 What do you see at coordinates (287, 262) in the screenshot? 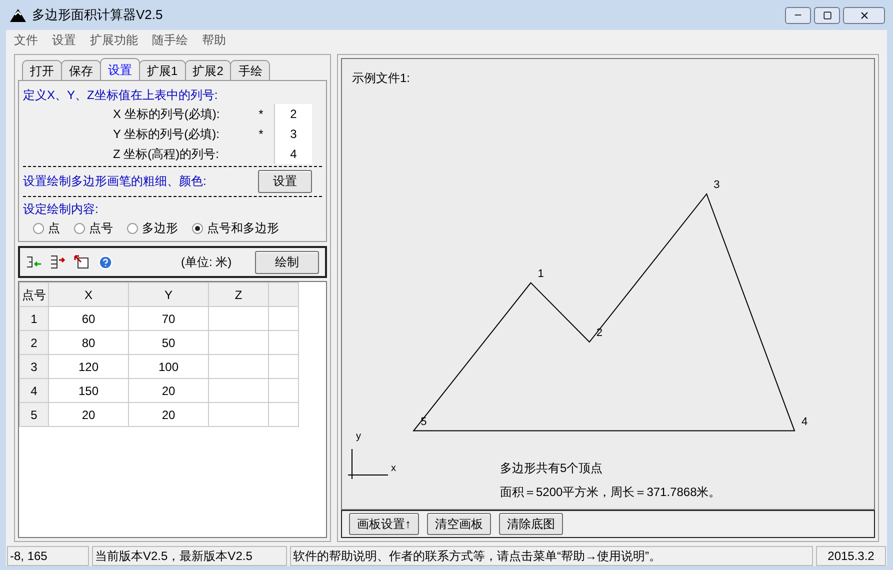
I see `draw-button: 绘制` at bounding box center [287, 262].